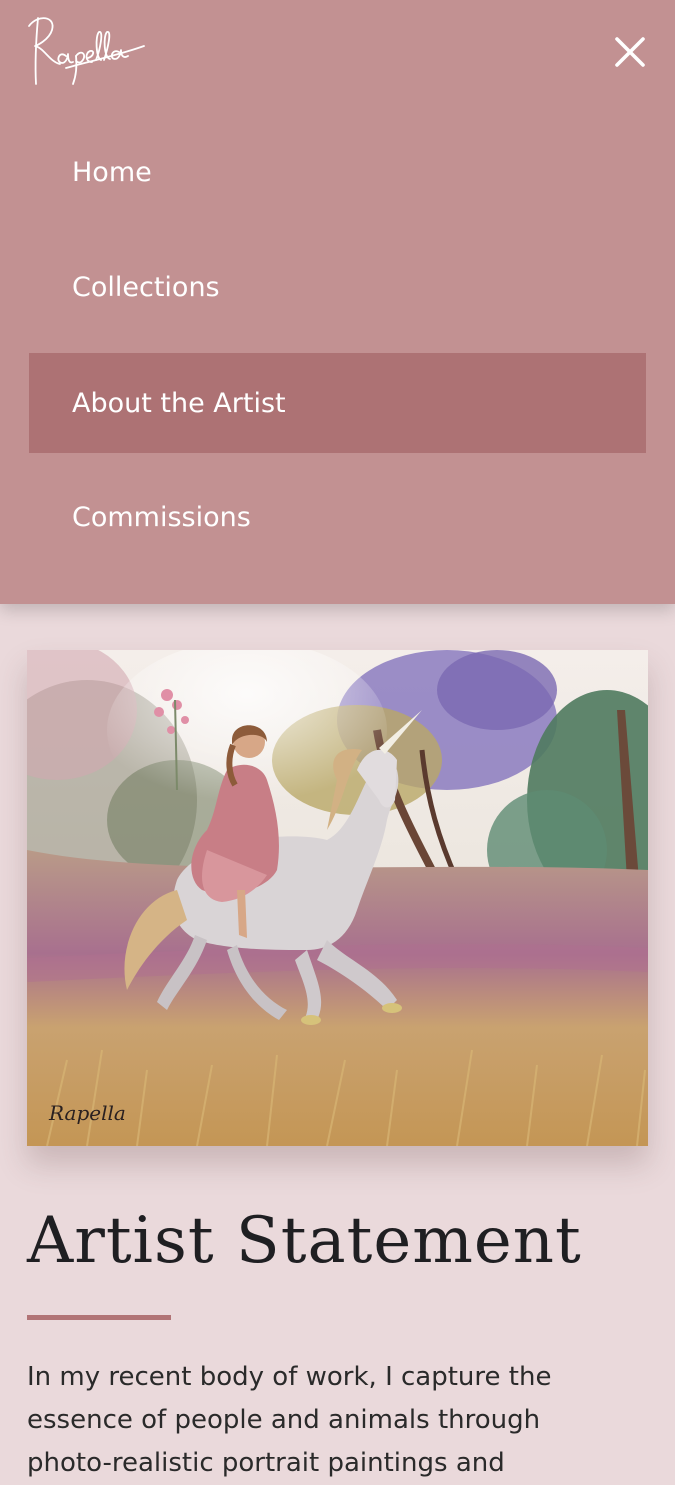  What do you see at coordinates (99, 1317) in the screenshot?
I see `heading-divider` at bounding box center [99, 1317].